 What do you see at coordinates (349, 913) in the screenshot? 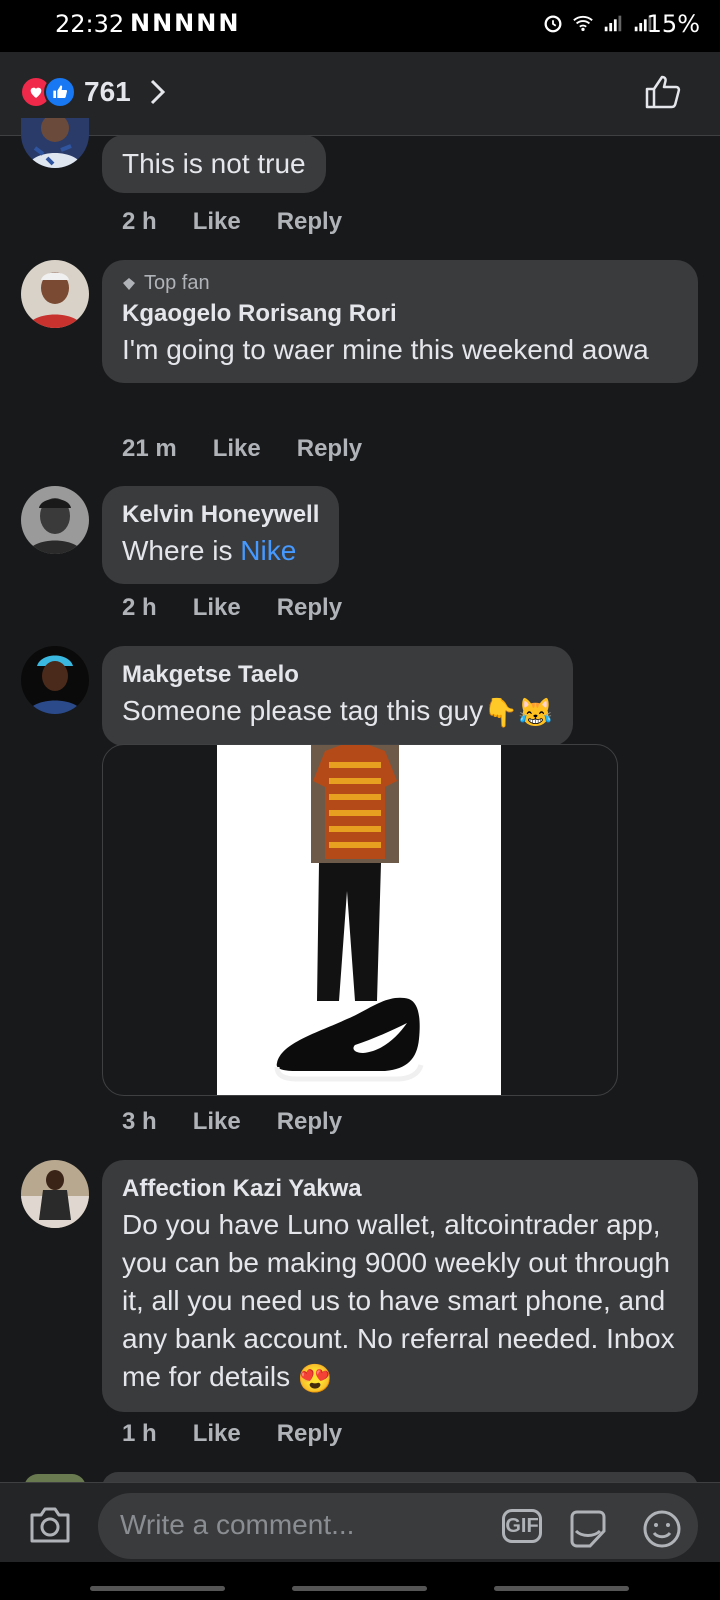
I see `outfit-image` at bounding box center [349, 913].